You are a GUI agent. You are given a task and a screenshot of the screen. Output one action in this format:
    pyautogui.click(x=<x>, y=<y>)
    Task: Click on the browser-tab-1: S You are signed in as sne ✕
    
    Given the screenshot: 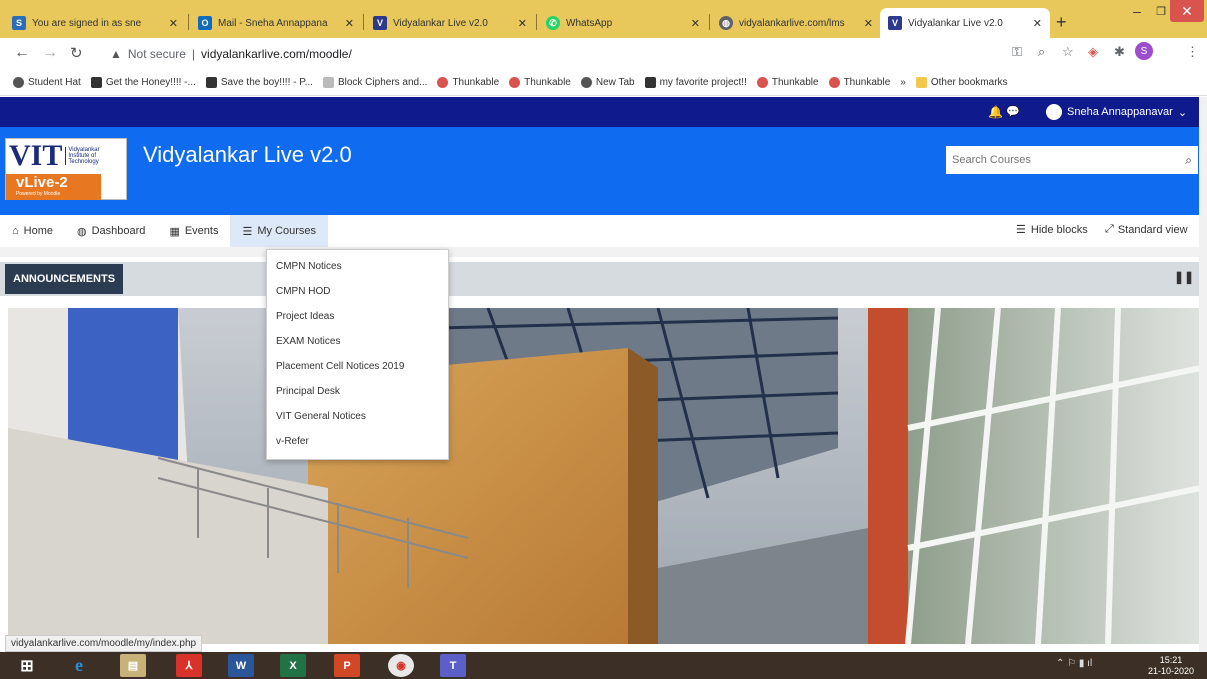 What is the action you would take?
    pyautogui.click(x=95, y=23)
    